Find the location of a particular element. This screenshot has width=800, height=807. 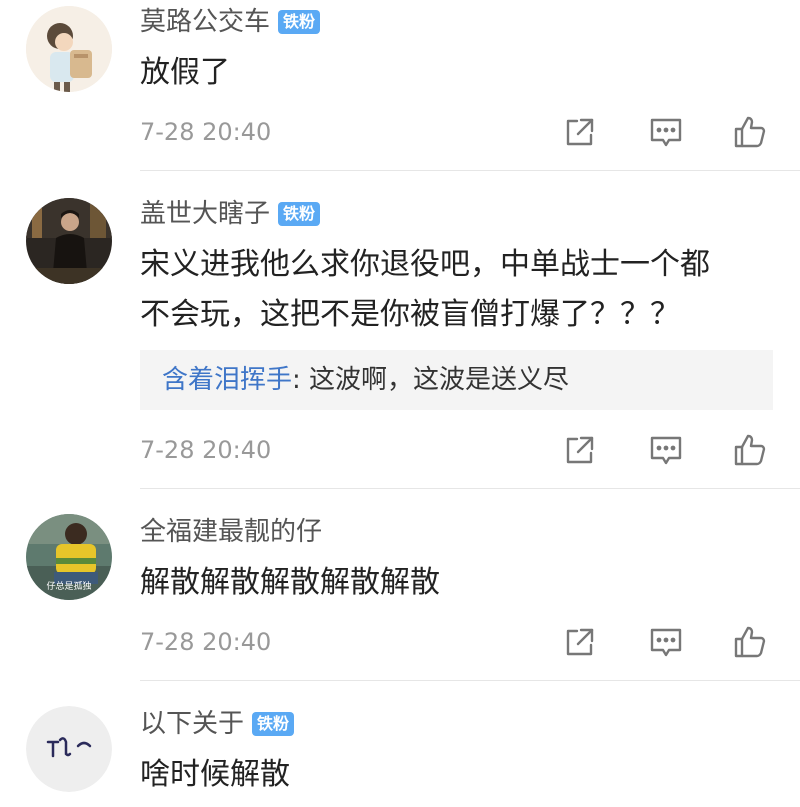

name-row: 盖世大瞎子 铁粉 is located at coordinates (230, 214).